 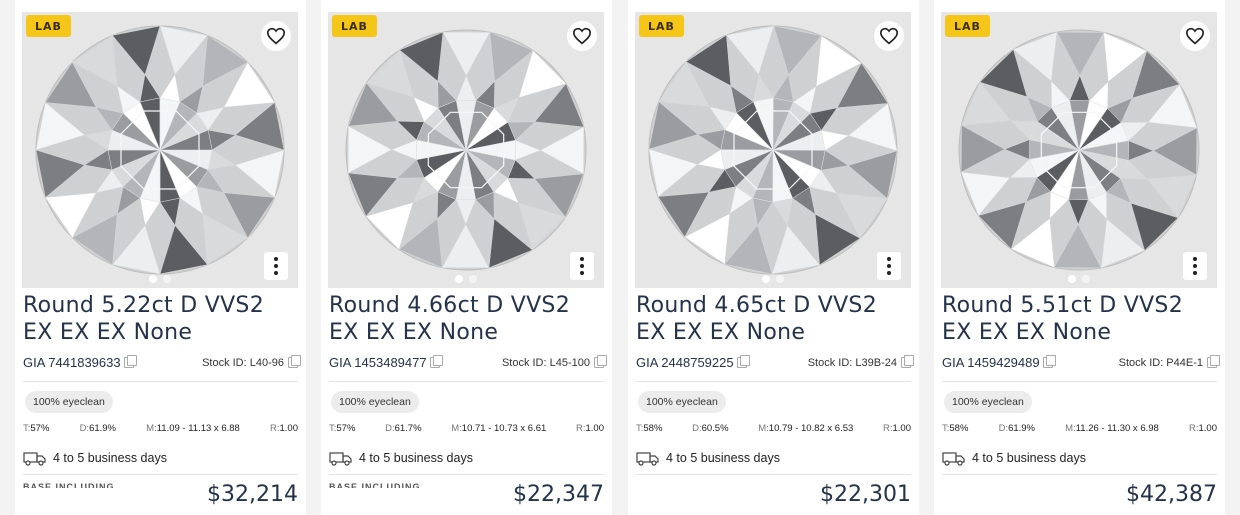 What do you see at coordinates (467, 319) in the screenshot?
I see `diamond-title: Round 4.66ct D VVS2 EX EX EX None` at bounding box center [467, 319].